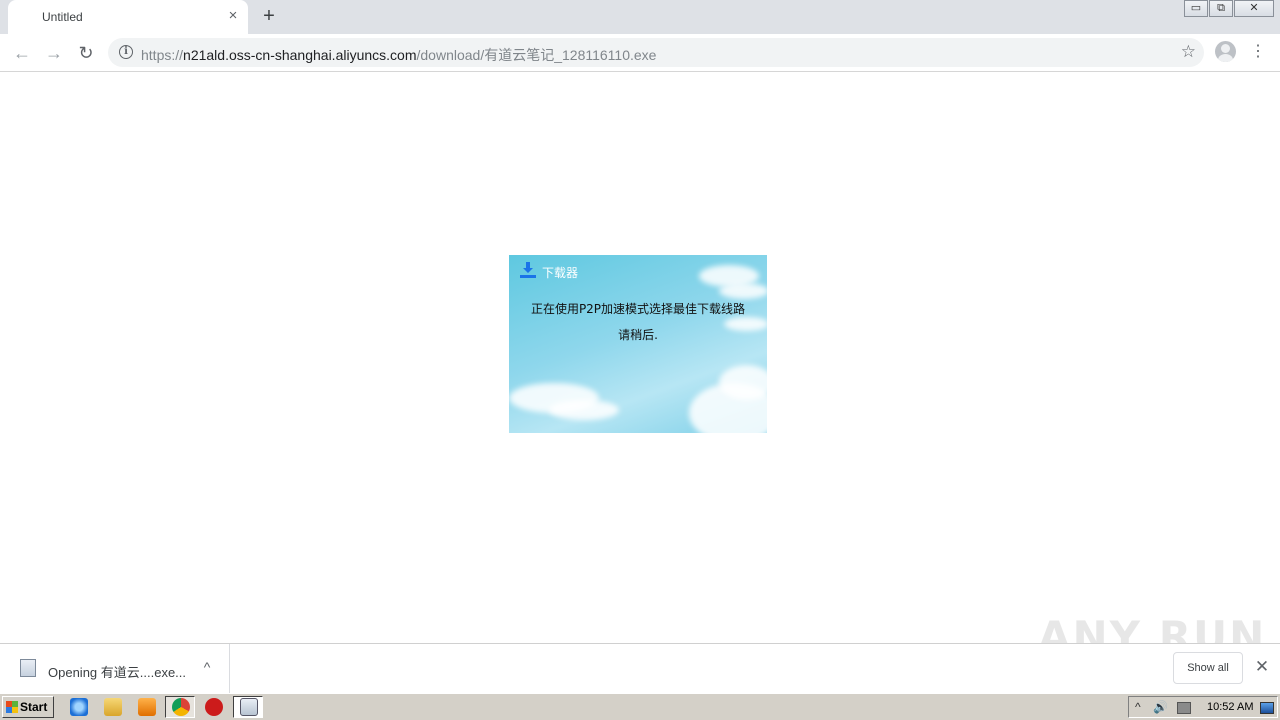  What do you see at coordinates (1267, 708) in the screenshot?
I see `show-desktop-icon` at bounding box center [1267, 708].